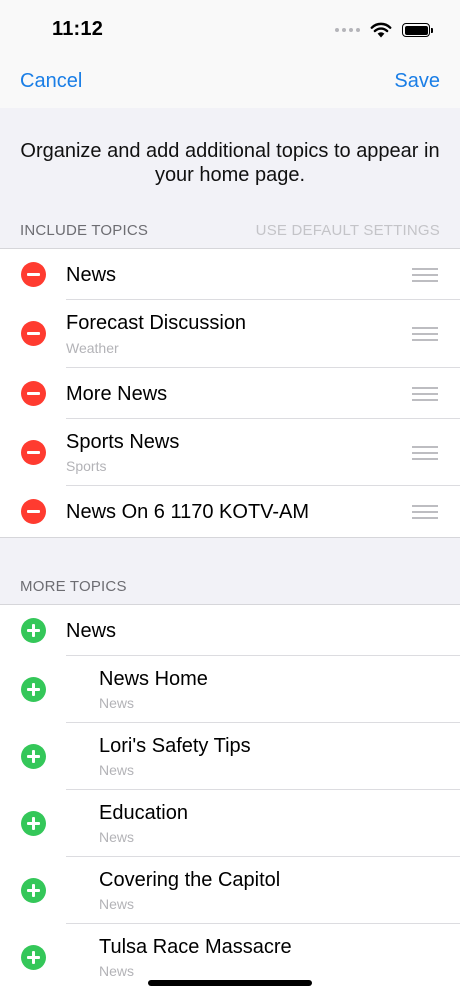  What do you see at coordinates (417, 30) in the screenshot?
I see `battery-icon` at bounding box center [417, 30].